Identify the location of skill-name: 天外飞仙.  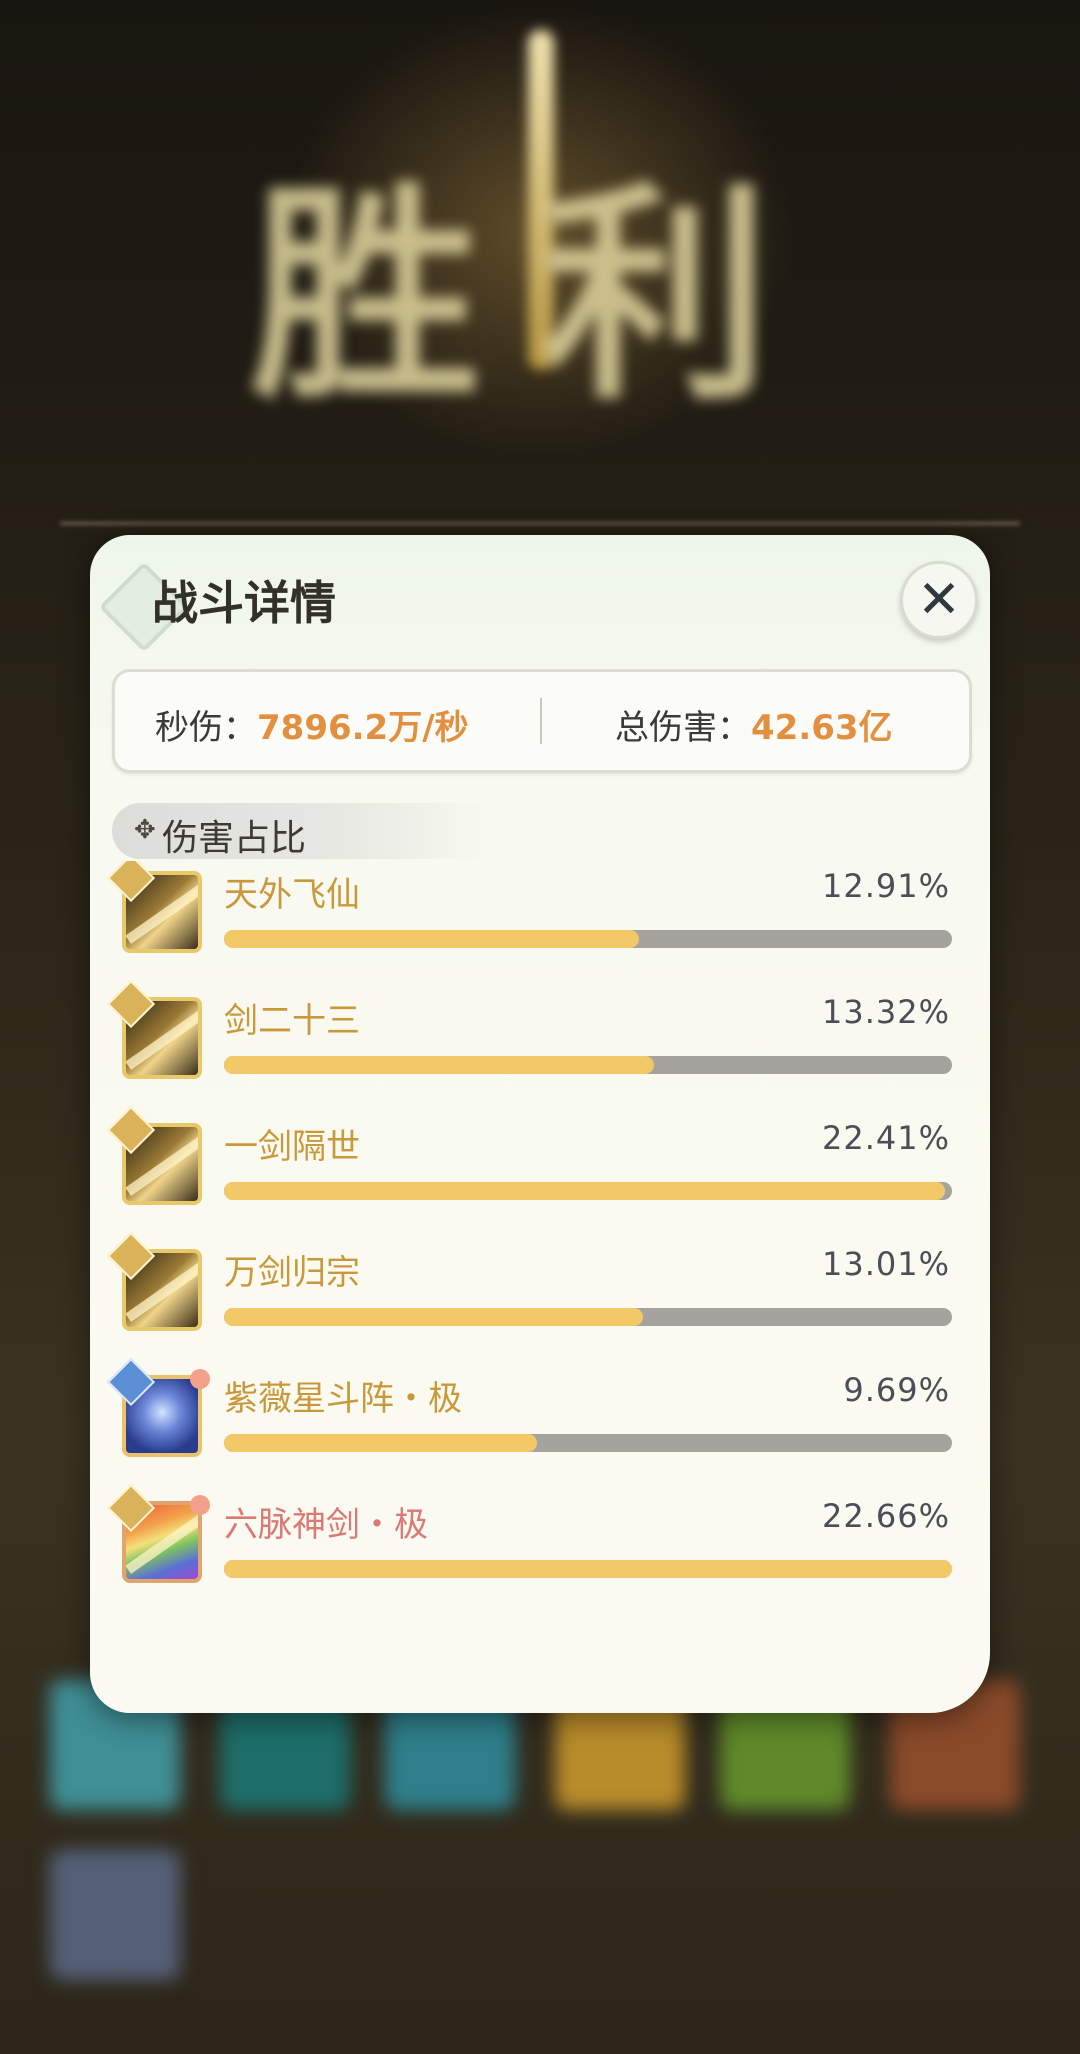
(292, 895).